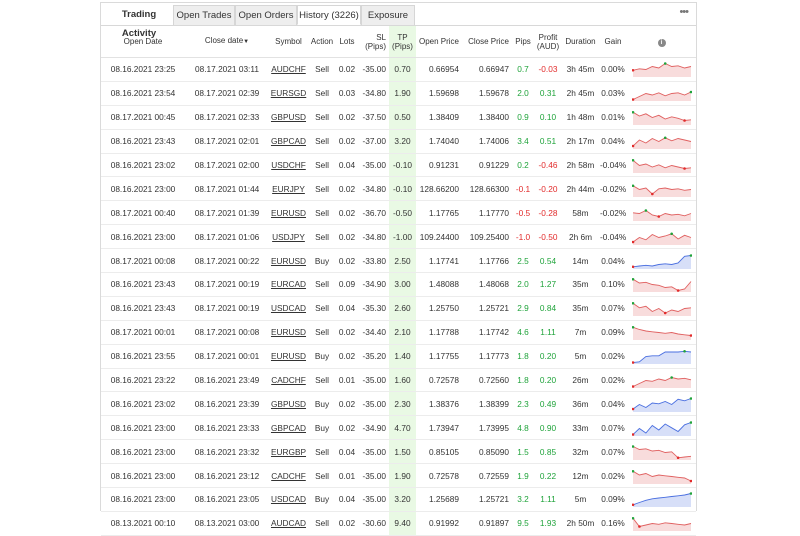  What do you see at coordinates (288, 69) in the screenshot?
I see `symbol-link: AUDCHF` at bounding box center [288, 69].